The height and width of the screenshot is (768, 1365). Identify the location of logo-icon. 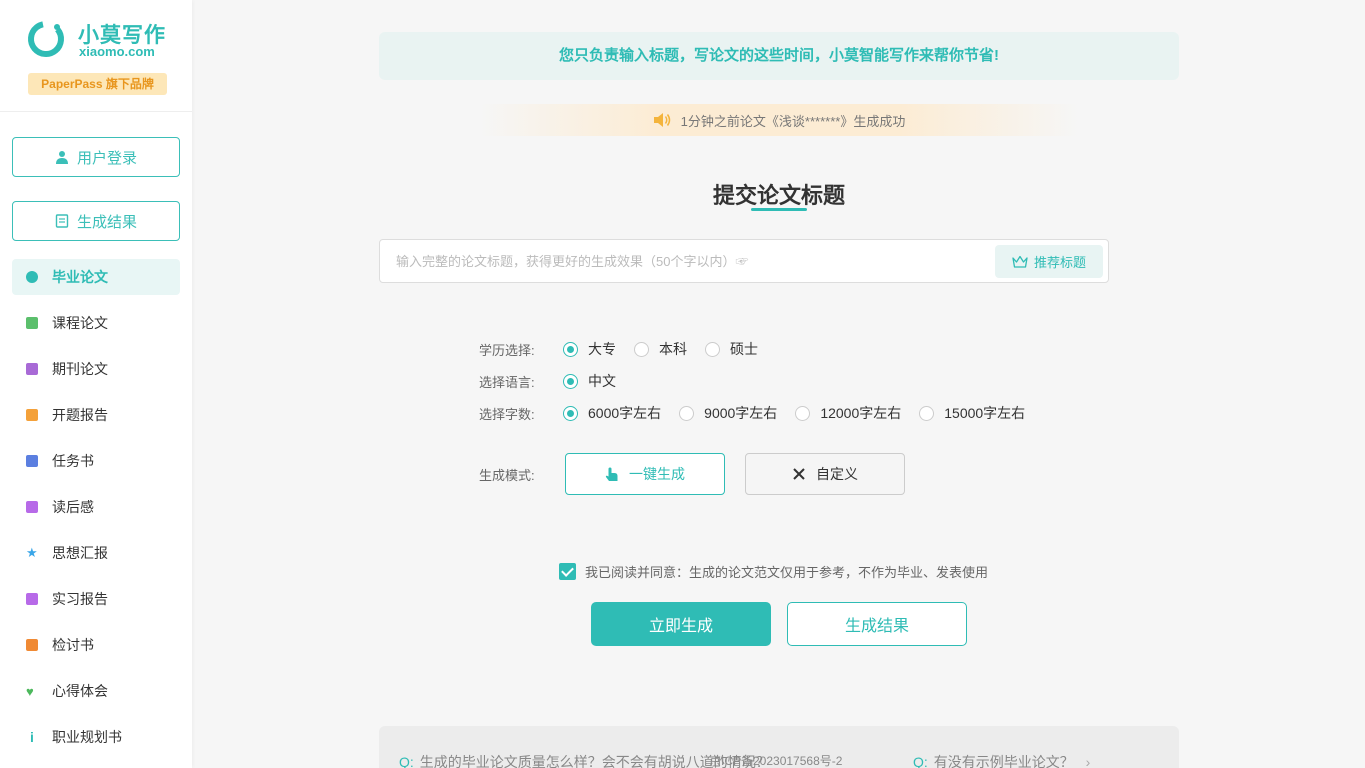
(46, 39).